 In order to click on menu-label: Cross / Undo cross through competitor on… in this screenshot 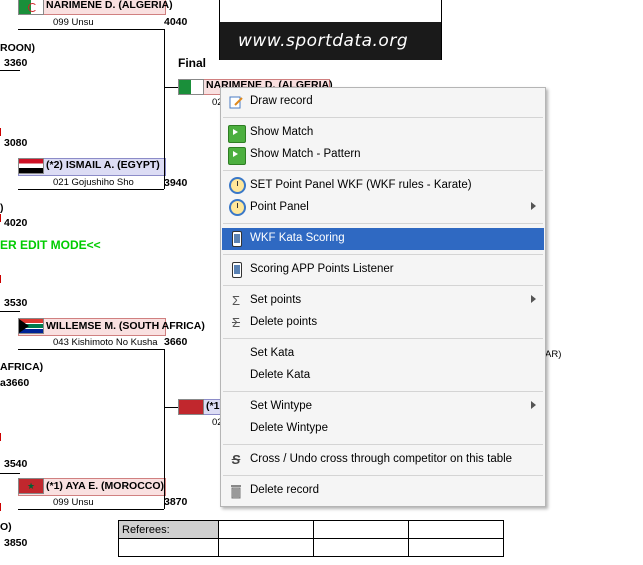, I will do `click(381, 459)`.